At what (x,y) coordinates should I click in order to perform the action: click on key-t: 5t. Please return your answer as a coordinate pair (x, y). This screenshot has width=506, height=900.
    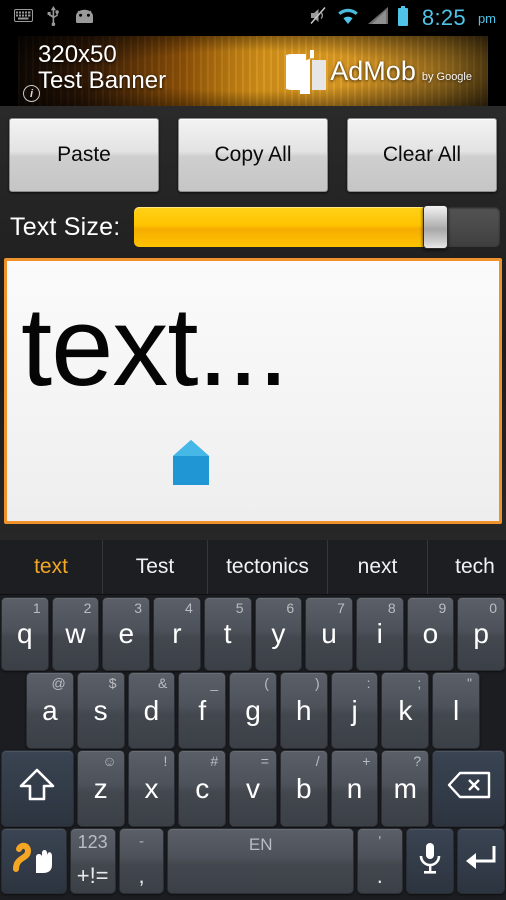
    Looking at the image, I should click on (227, 634).